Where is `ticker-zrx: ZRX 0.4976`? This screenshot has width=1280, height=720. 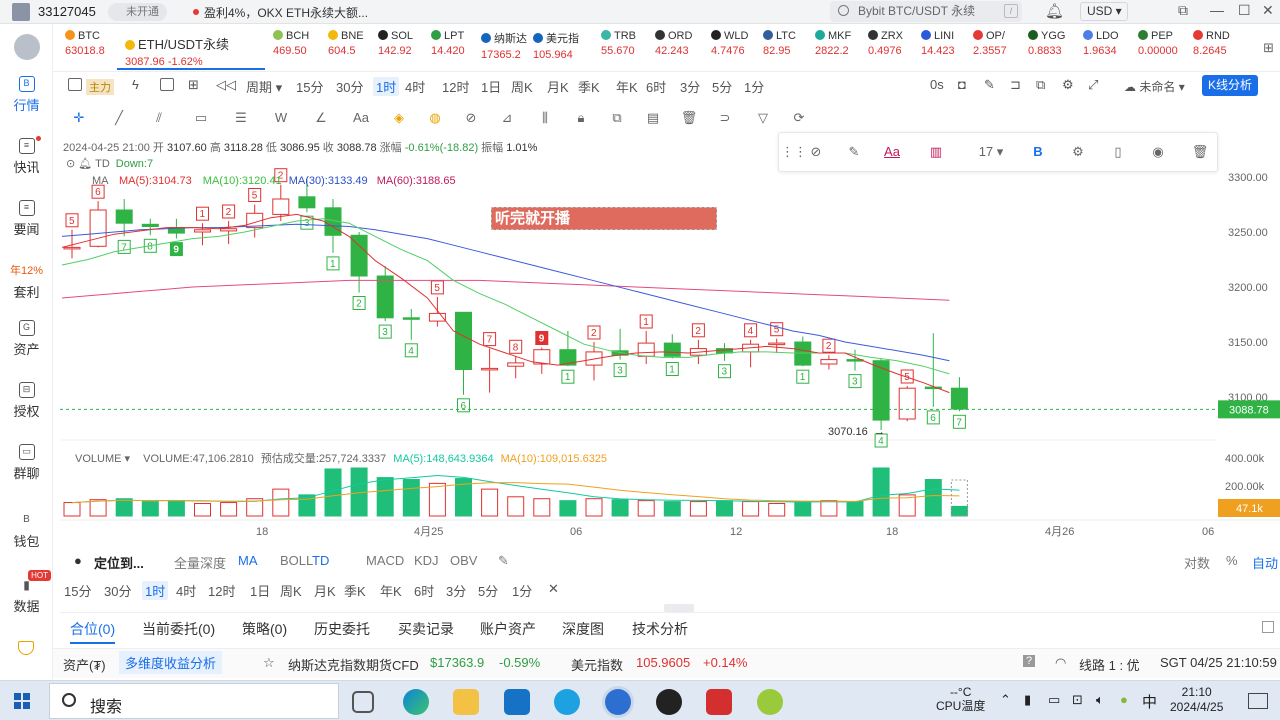
ticker-zrx: ZRX 0.4976 is located at coordinates (885, 50).